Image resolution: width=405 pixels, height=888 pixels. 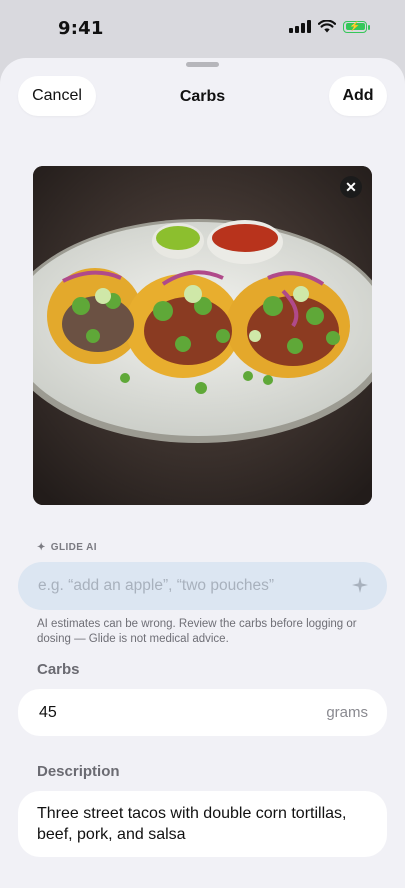 What do you see at coordinates (358, 96) in the screenshot?
I see `add-button: Add` at bounding box center [358, 96].